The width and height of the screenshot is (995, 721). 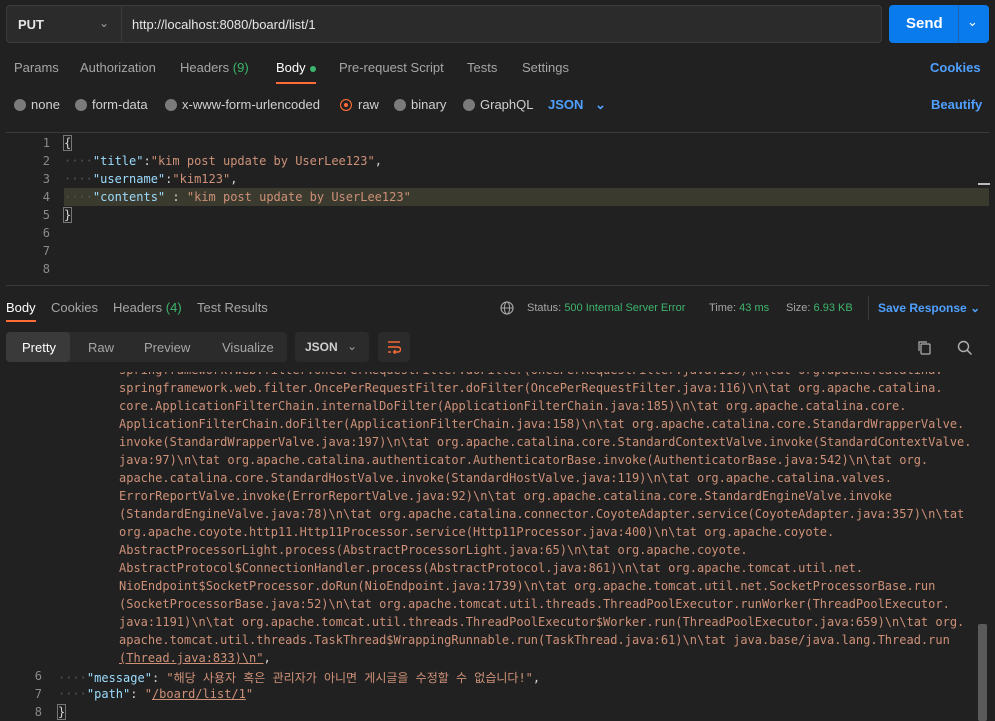 What do you see at coordinates (67, 215) in the screenshot?
I see `code-line: }` at bounding box center [67, 215].